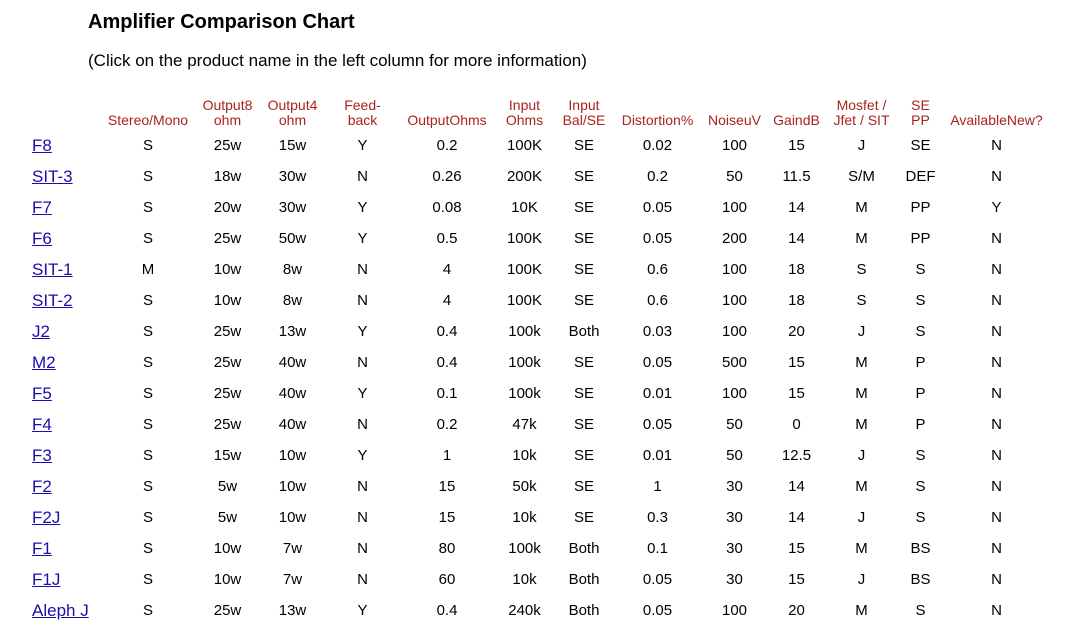 This screenshot has width=1082, height=634. Describe the element at coordinates (584, 120) in the screenshot. I see `column-header-line2: Bal/SE` at that location.